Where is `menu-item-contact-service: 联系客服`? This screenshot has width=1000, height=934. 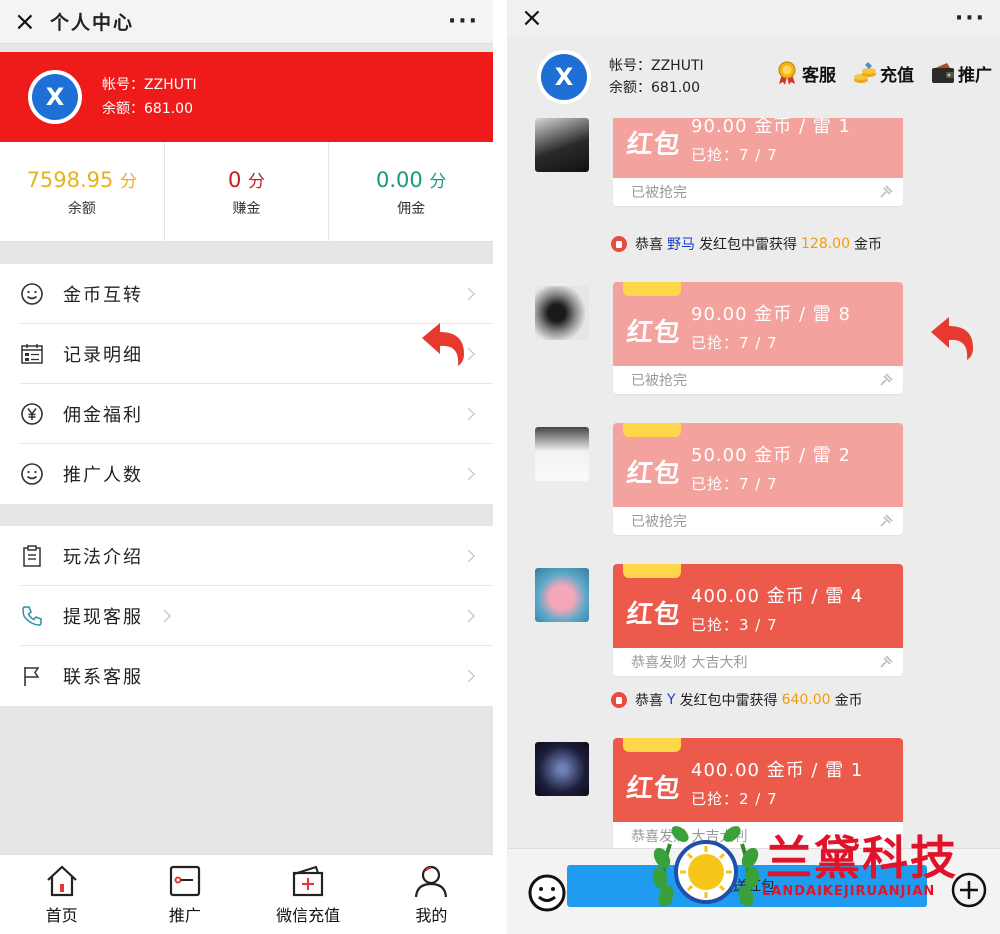 menu-item-contact-service: 联系客服 is located at coordinates (246, 676).